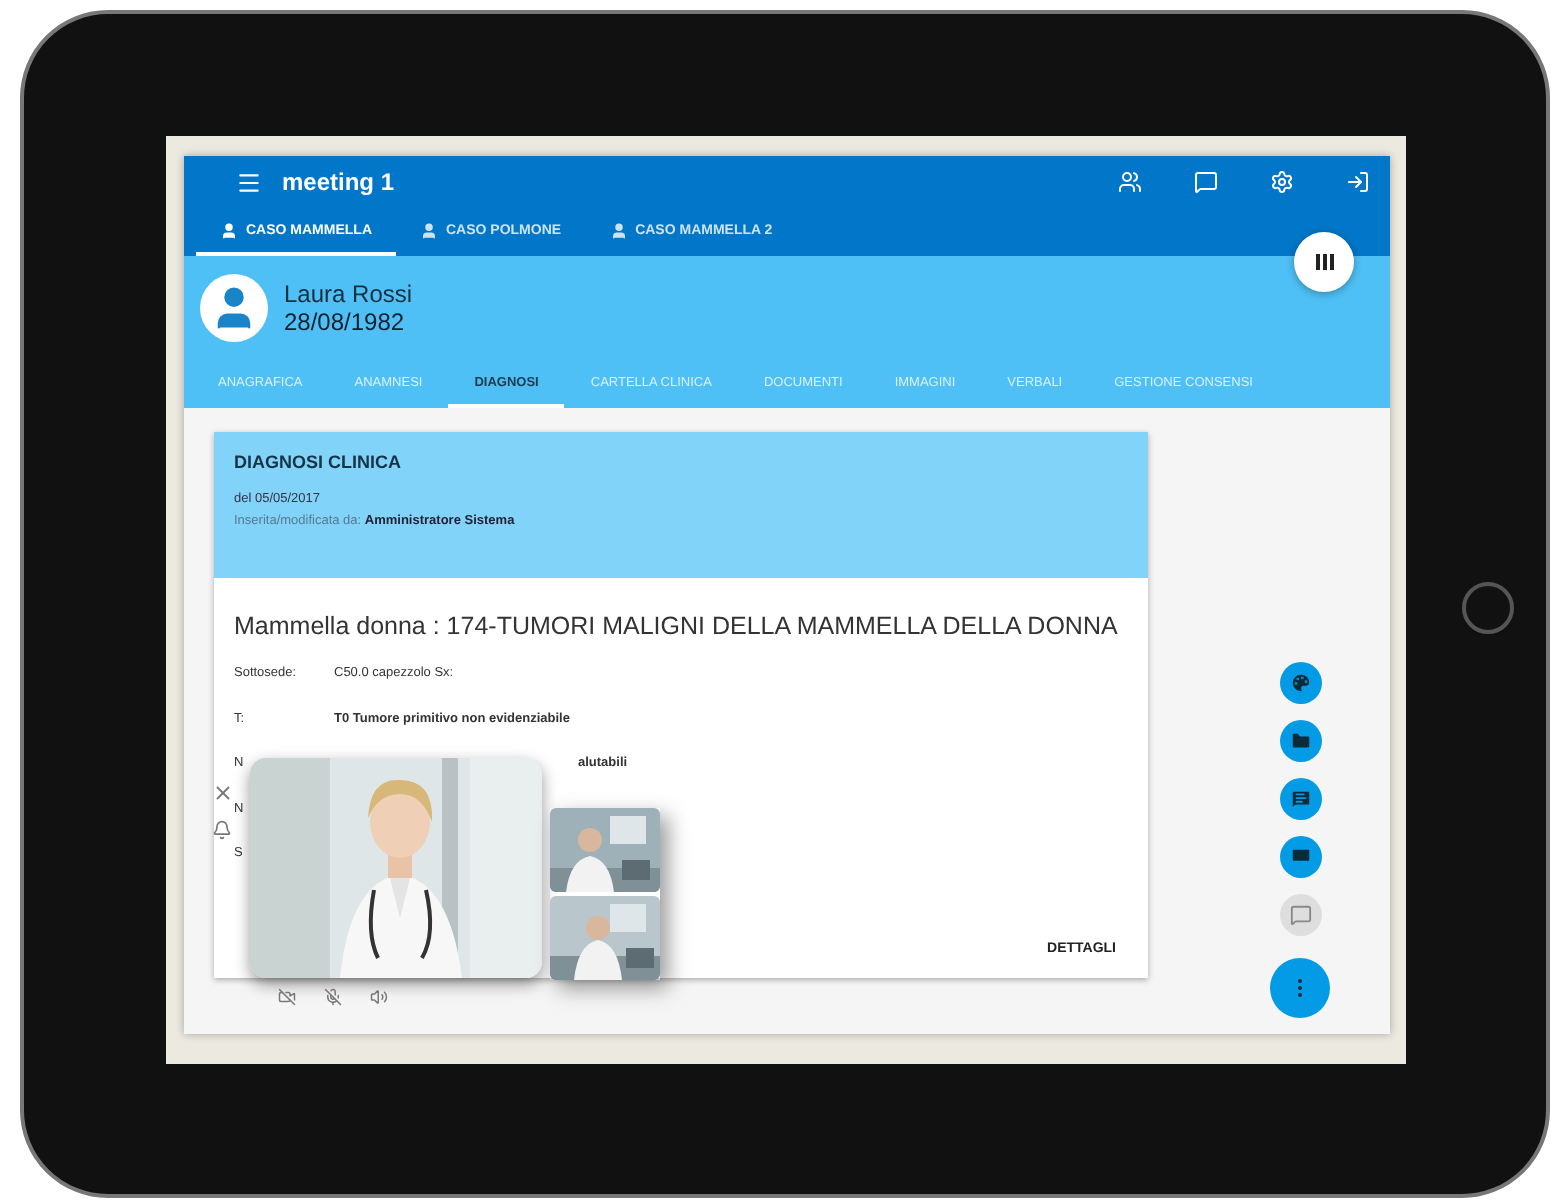  Describe the element at coordinates (379, 997) in the screenshot. I see `speaker-icon` at that location.